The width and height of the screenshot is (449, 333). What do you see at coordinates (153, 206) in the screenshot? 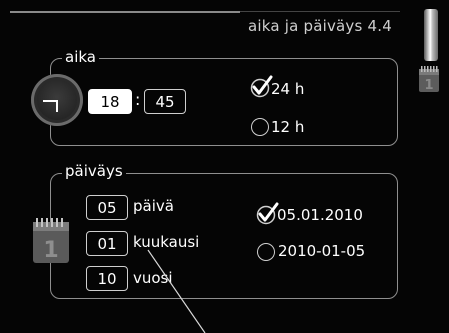
I see `day-label: päivä` at bounding box center [153, 206].